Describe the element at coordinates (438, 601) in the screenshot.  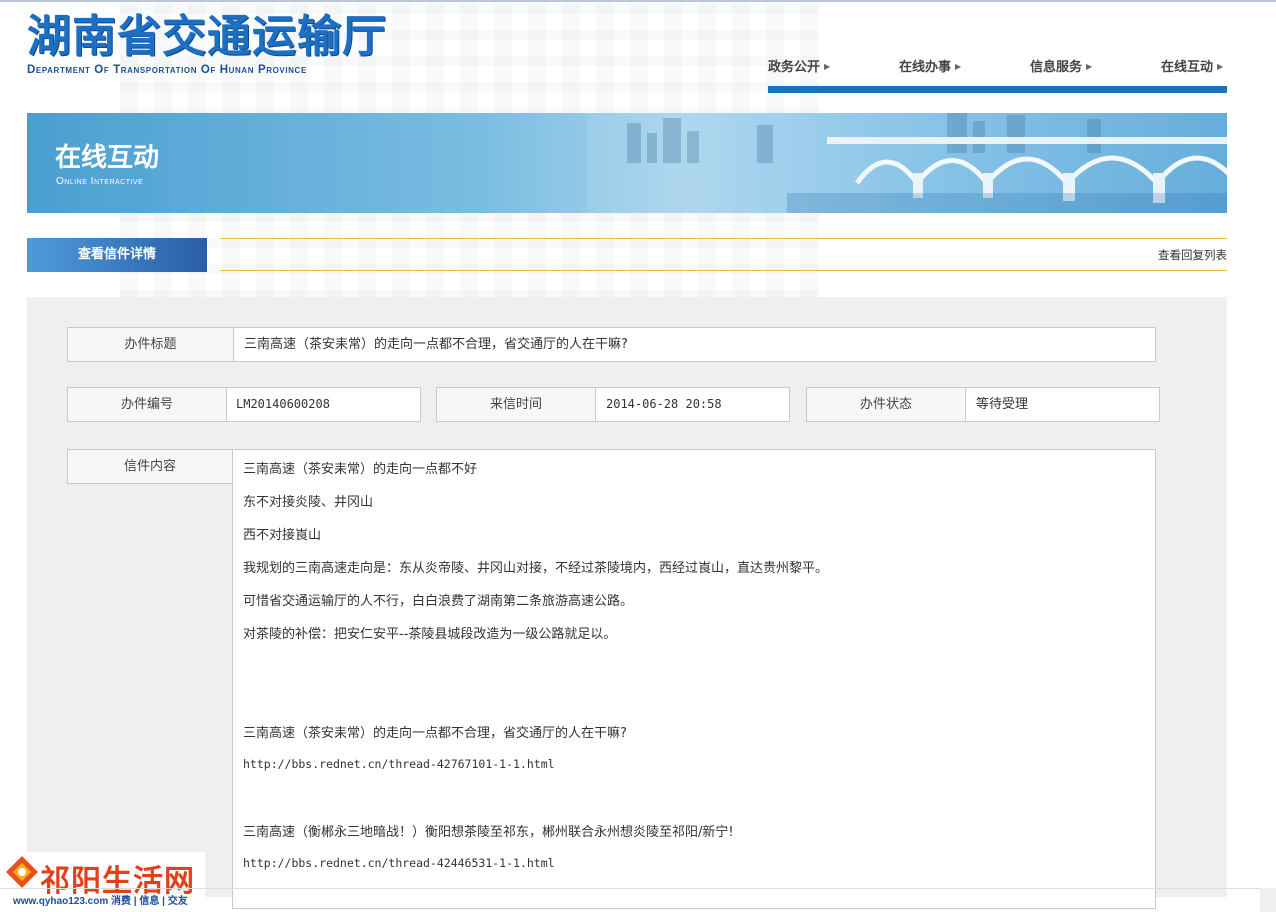
I see `content-line: 可惜省交通运输厅的人不行，白白浪费了湖南第二条旅游高速公路。` at that location.